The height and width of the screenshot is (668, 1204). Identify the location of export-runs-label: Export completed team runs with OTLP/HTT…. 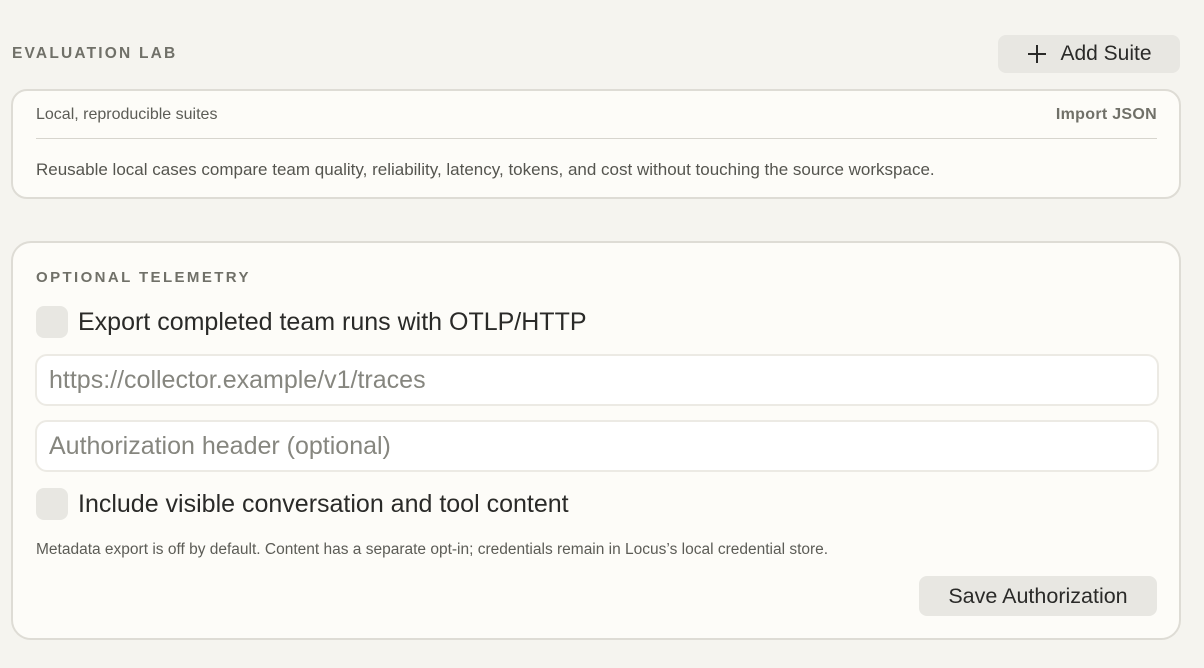
(332, 322).